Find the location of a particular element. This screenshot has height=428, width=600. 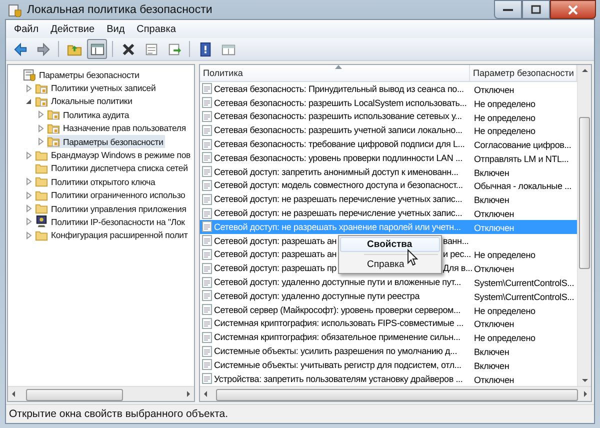

help-book-icon is located at coordinates (205, 49).